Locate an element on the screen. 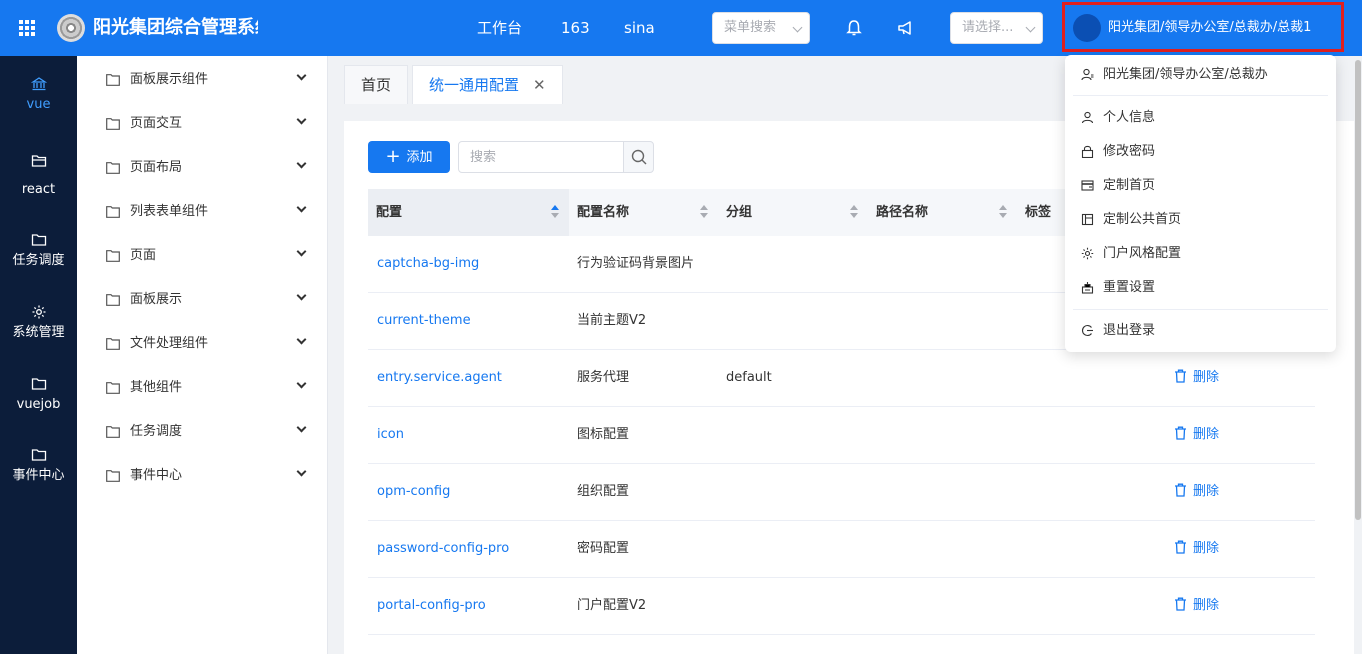 The height and width of the screenshot is (654, 1362). tree-item-label: 面板展示组件 is located at coordinates (169, 79).